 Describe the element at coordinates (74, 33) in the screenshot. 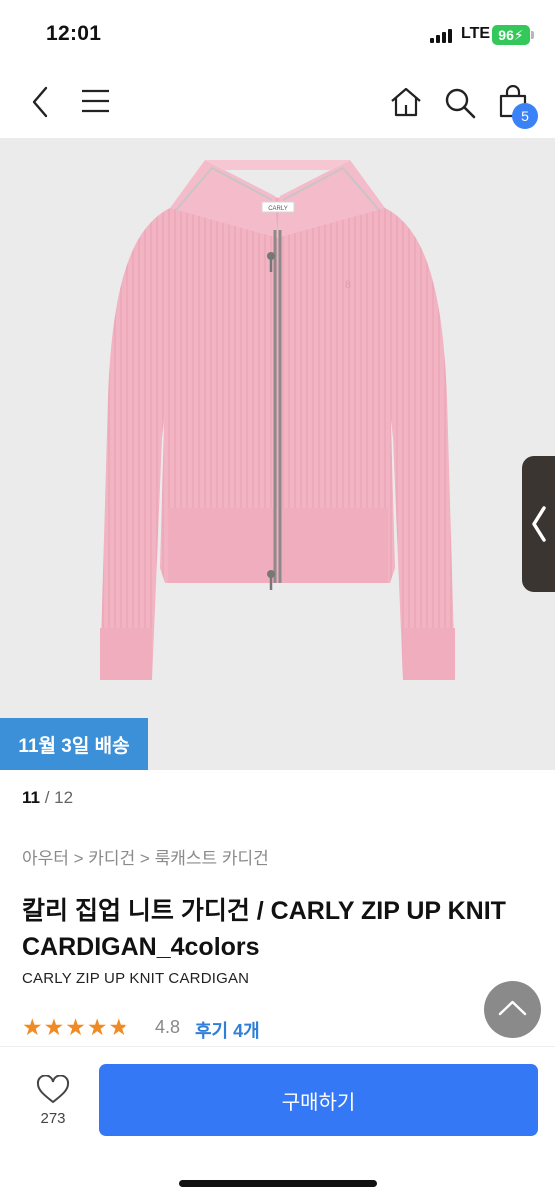

I see `status-time: 12:01` at that location.